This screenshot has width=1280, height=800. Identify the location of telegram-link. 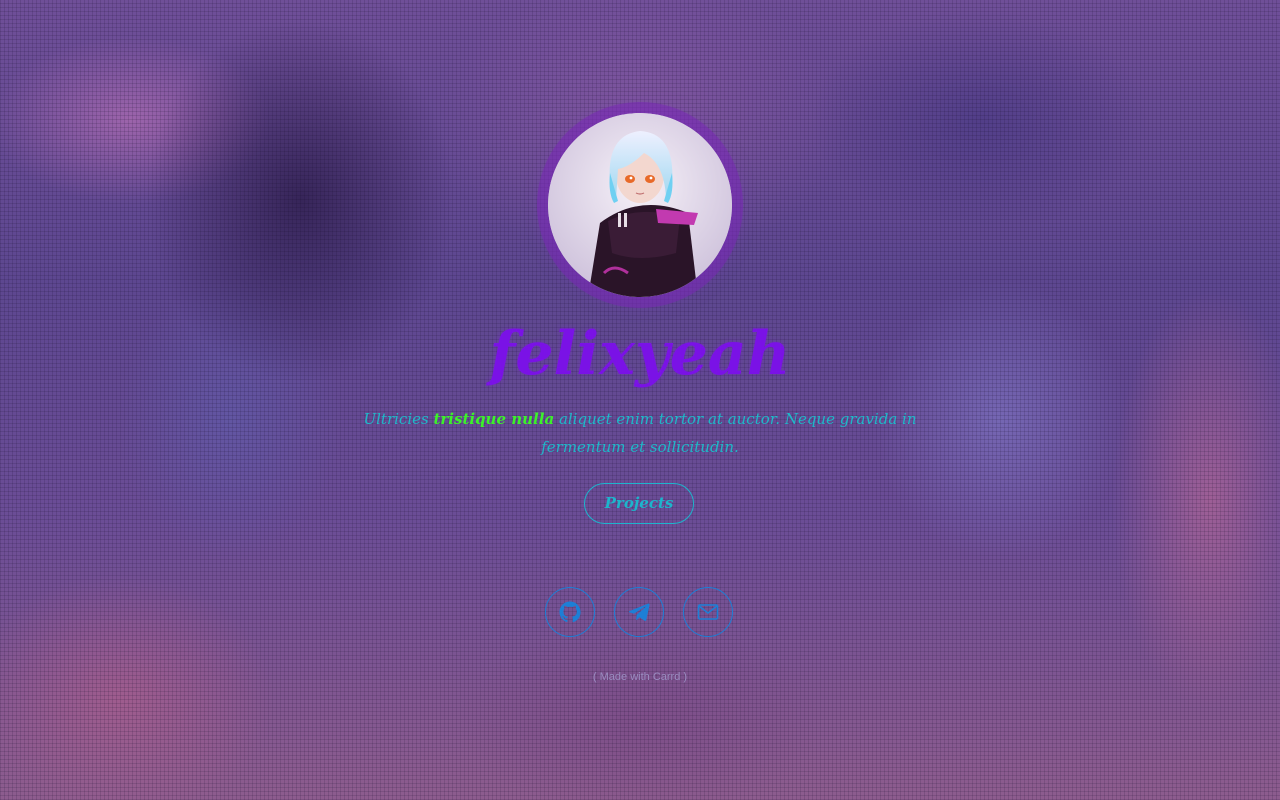
(639, 612).